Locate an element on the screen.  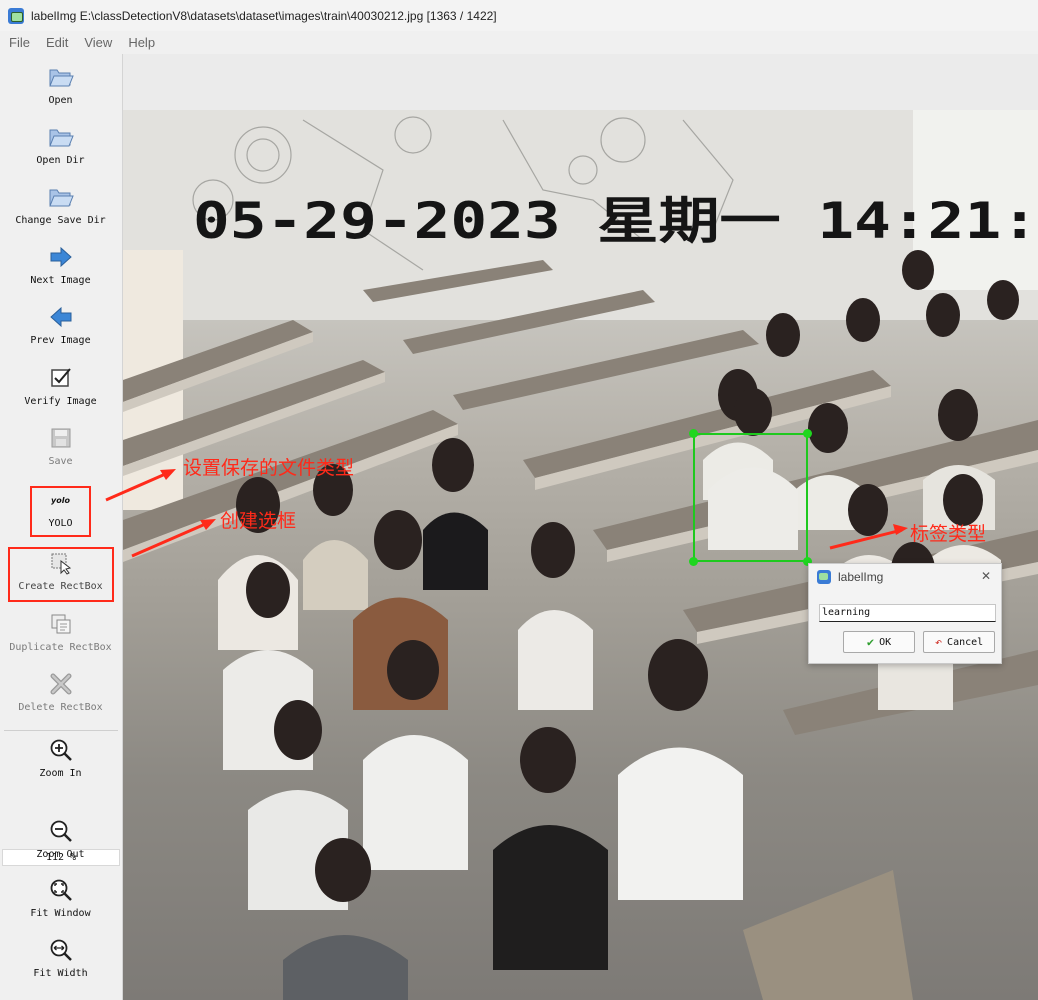
zoom-out-button: Zoom Out is located at coordinates (60, 839).